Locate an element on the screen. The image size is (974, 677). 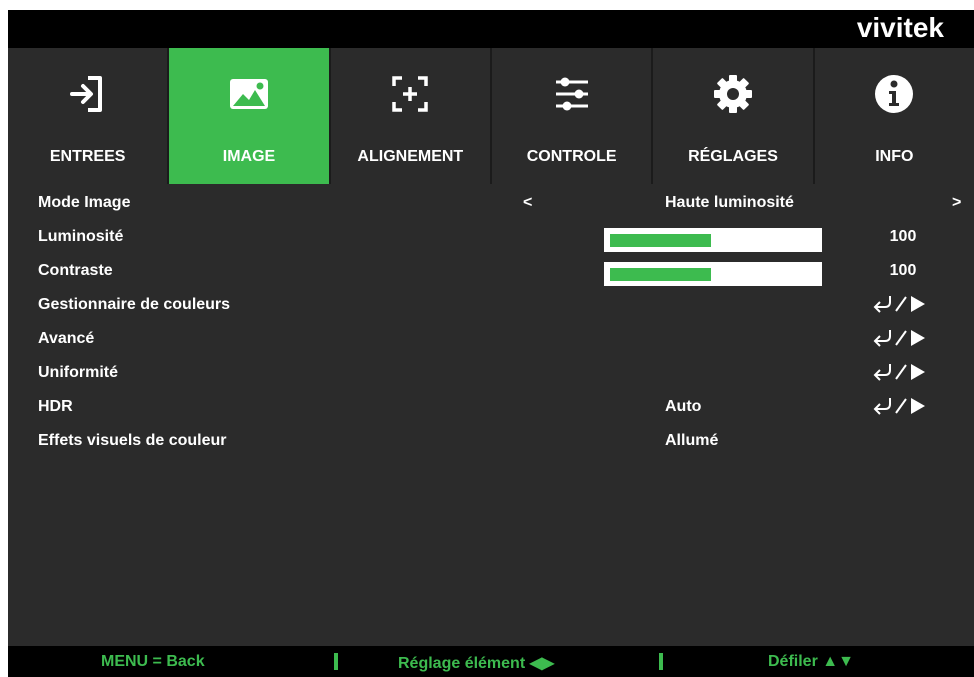
setting-label: Effets visuels de couleur is located at coordinates (132, 440).